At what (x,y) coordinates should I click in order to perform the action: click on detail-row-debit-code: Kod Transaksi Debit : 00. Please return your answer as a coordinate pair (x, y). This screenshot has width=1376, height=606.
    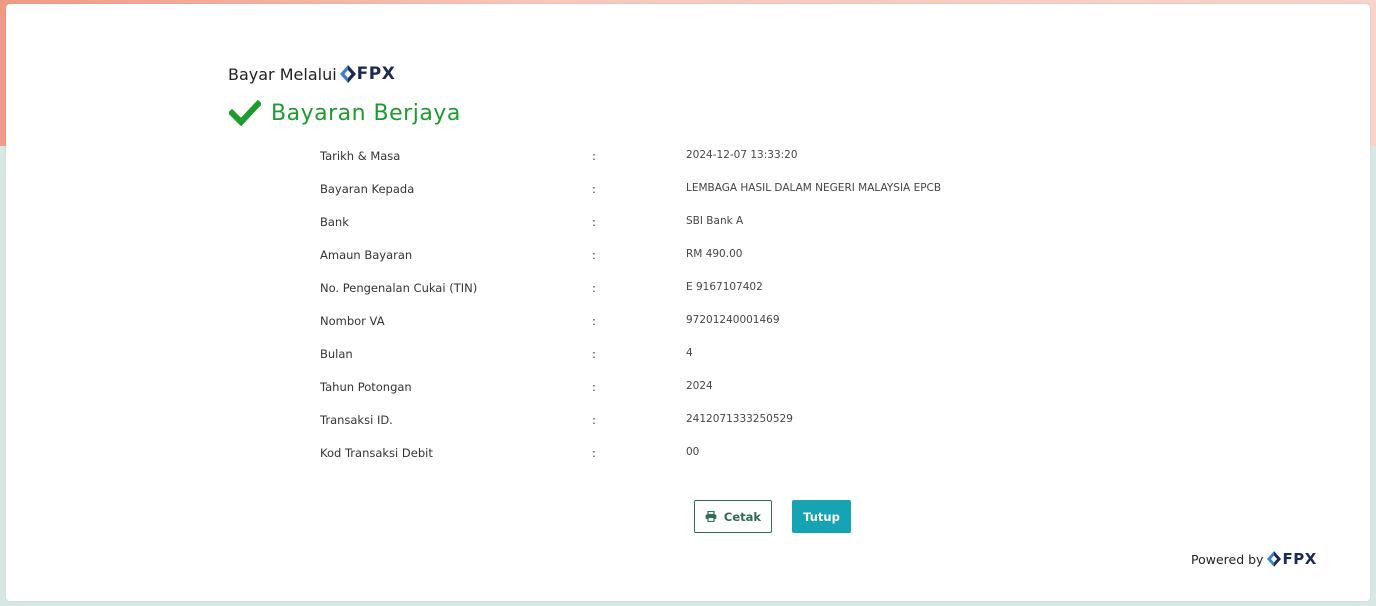
    Looking at the image, I should click on (670, 451).